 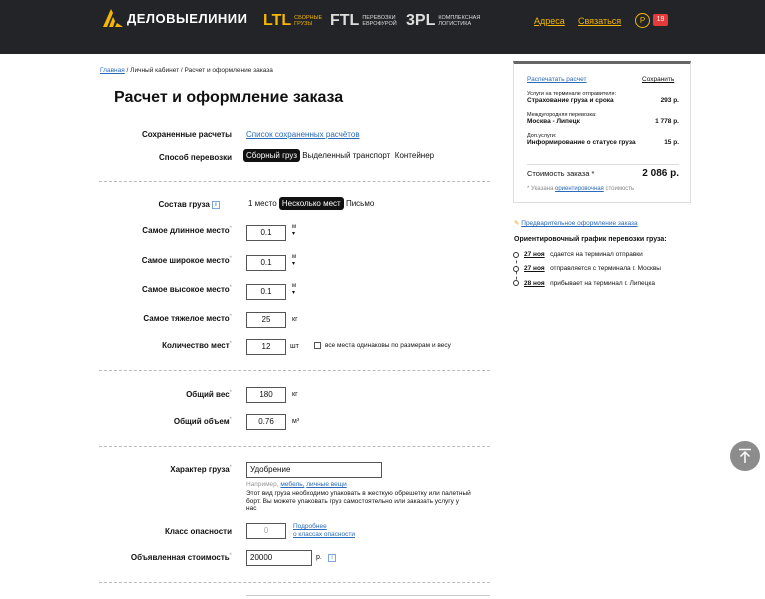 I want to click on preorder-link: ✎ Предварительное оформление заказа, so click(x=576, y=223).